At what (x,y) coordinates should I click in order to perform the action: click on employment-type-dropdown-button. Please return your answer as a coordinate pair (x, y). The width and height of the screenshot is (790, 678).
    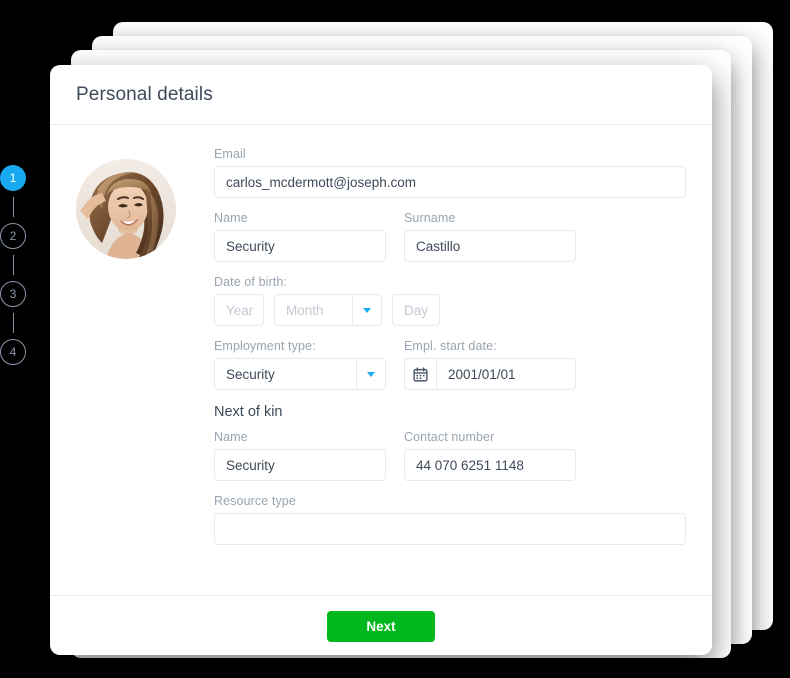
    Looking at the image, I should click on (371, 374).